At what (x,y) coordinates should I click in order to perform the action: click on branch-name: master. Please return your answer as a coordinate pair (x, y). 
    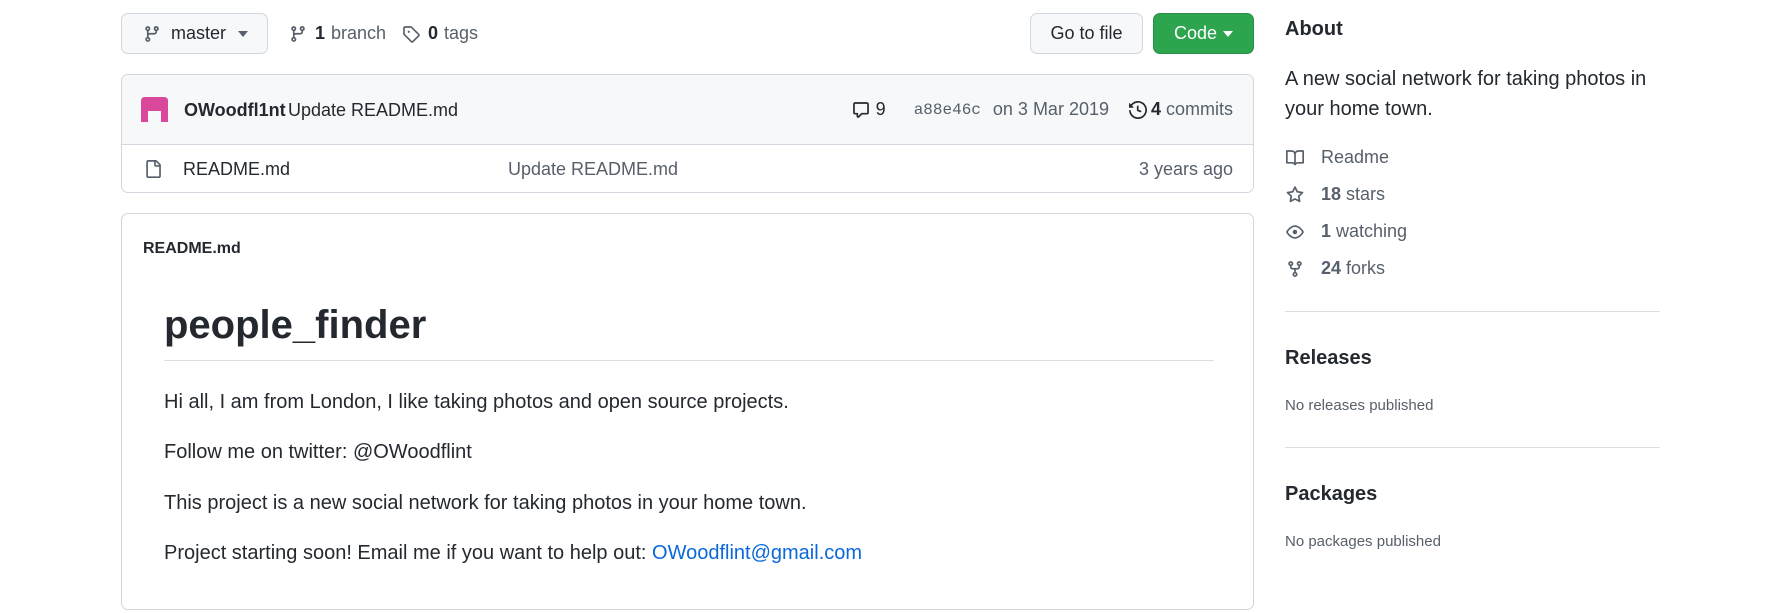
    Looking at the image, I should click on (199, 33).